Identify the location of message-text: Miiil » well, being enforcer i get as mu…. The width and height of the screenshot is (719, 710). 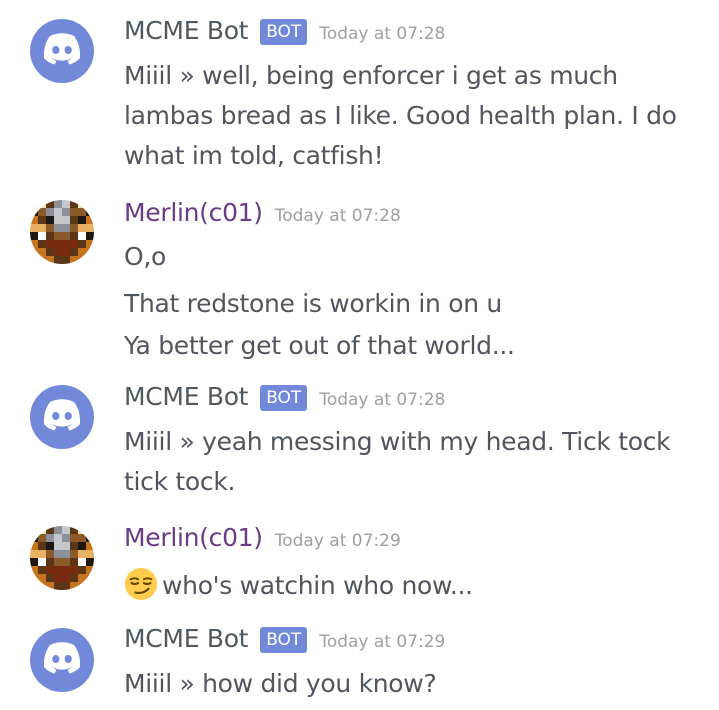
(371, 75).